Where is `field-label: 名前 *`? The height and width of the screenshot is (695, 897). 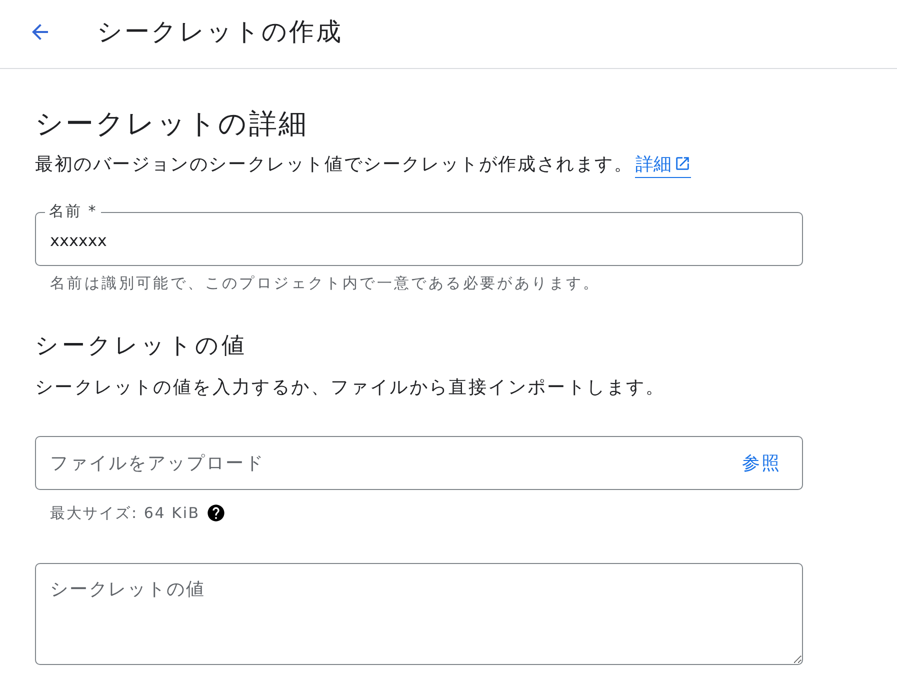 field-label: 名前 * is located at coordinates (73, 211).